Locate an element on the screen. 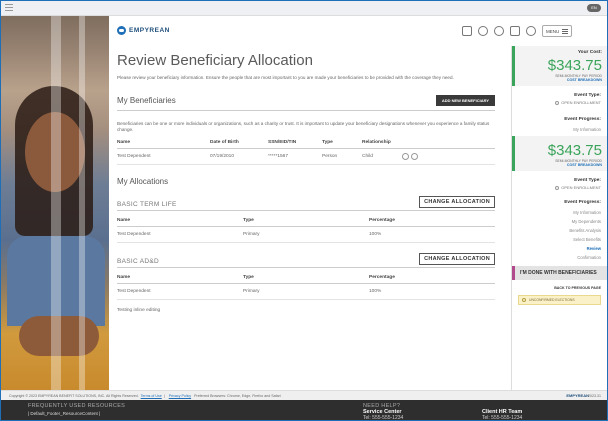 The width and height of the screenshot is (608, 421). service-center: Service Center Tel: 555-555-1234 is located at coordinates (383, 415).